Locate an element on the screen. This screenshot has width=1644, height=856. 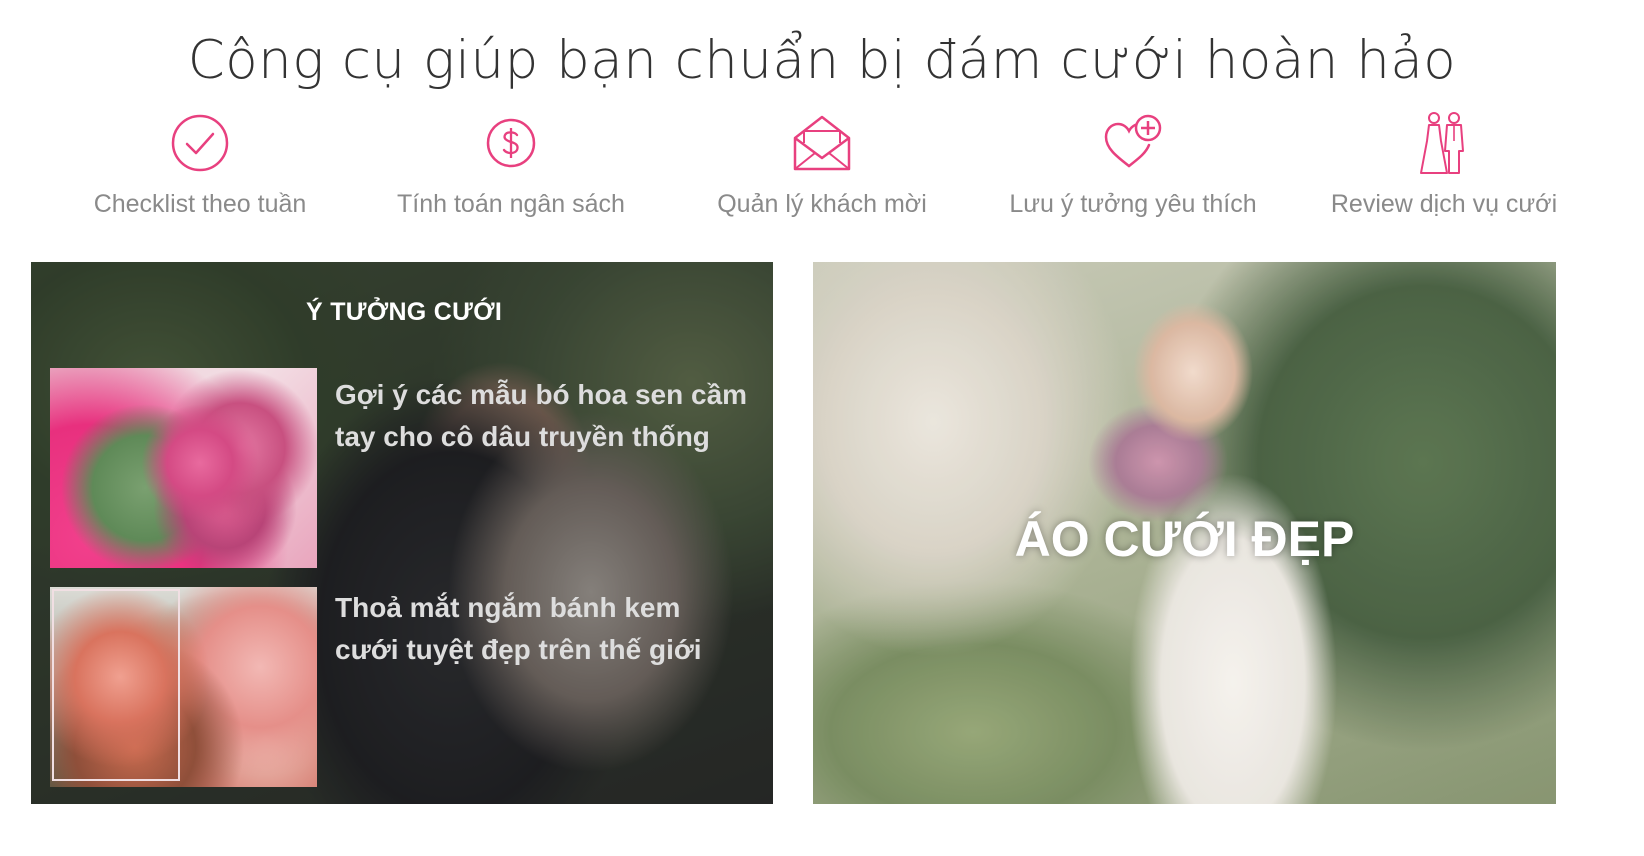
tool-favorites: Lưu ý tưởng yêu thích is located at coordinates (1133, 164).